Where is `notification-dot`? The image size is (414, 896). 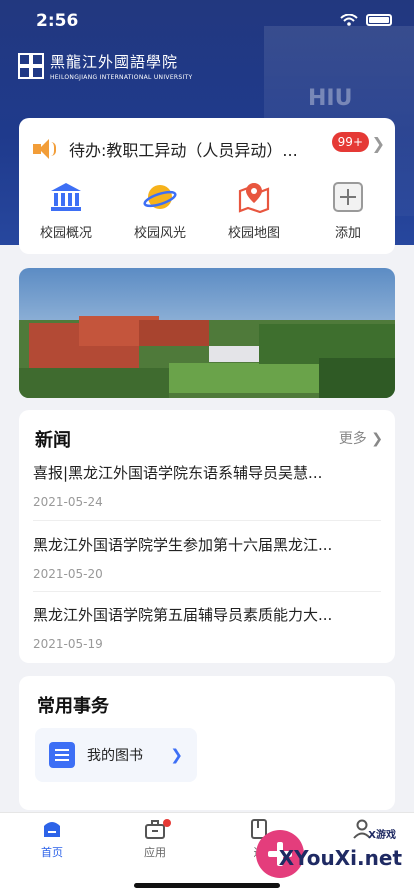 notification-dot is located at coordinates (167, 823).